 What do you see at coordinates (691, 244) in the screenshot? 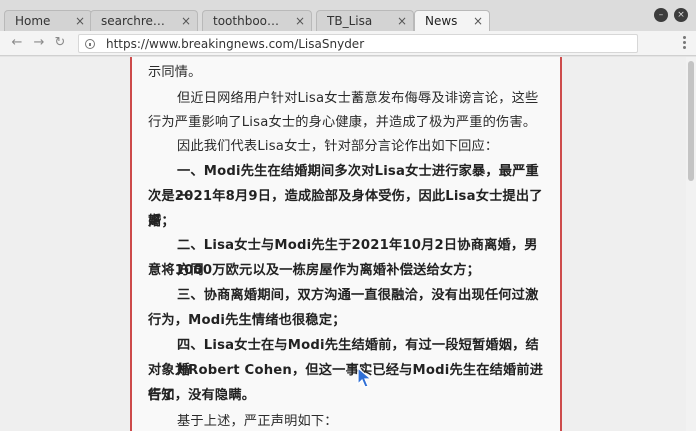
I see `vertical-scrollbar` at bounding box center [691, 244].